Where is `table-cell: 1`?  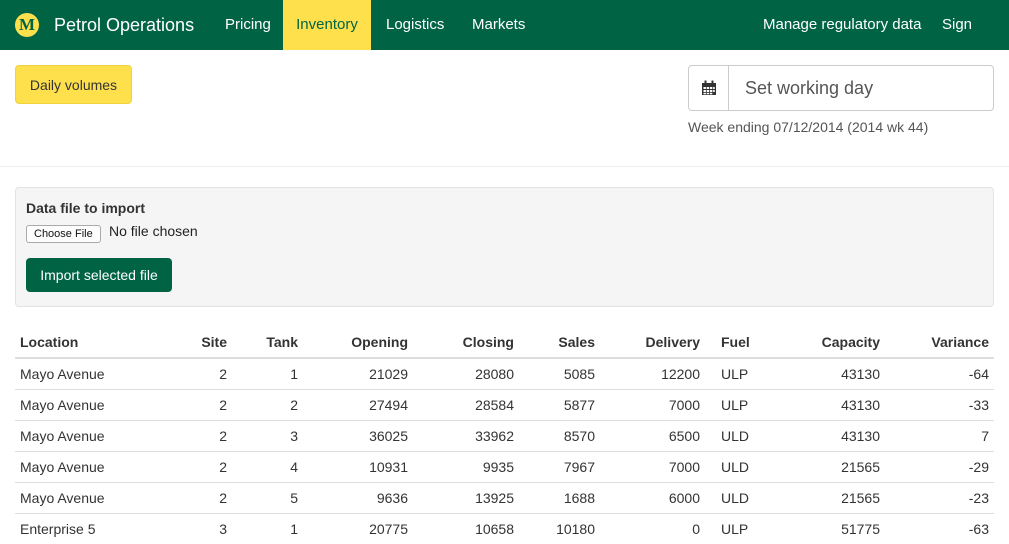 table-cell: 1 is located at coordinates (267, 374).